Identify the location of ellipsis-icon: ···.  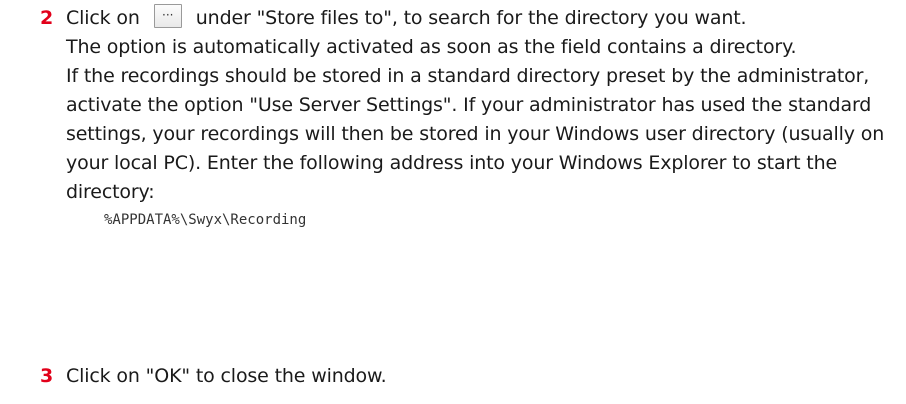
(168, 15).